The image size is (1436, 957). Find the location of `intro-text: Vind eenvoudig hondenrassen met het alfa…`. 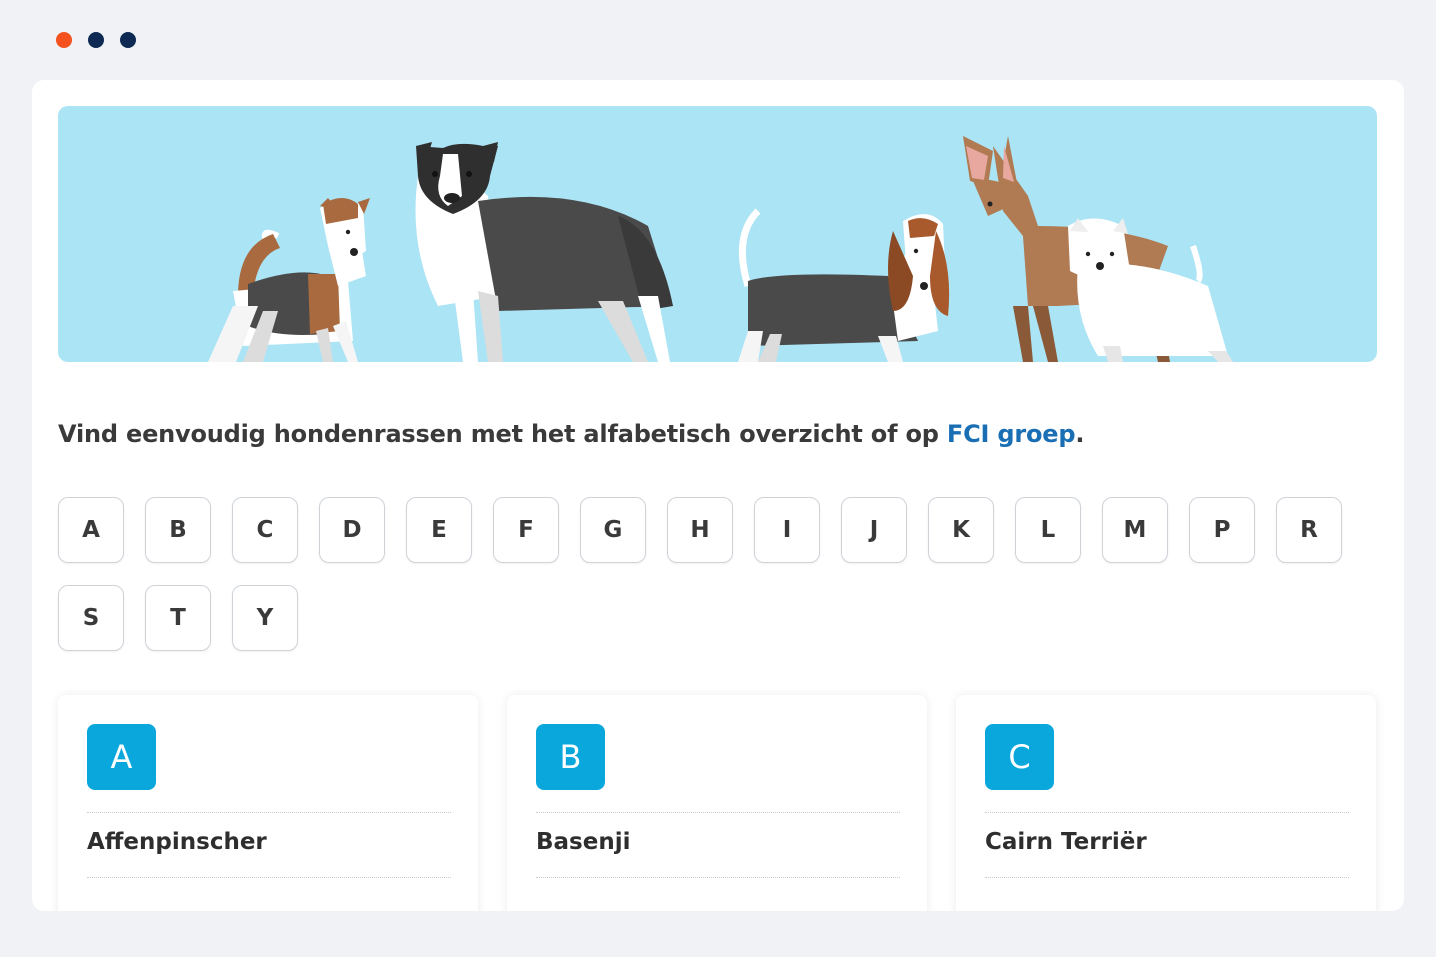

intro-text: Vind eenvoudig hondenrassen met het alfa… is located at coordinates (718, 434).